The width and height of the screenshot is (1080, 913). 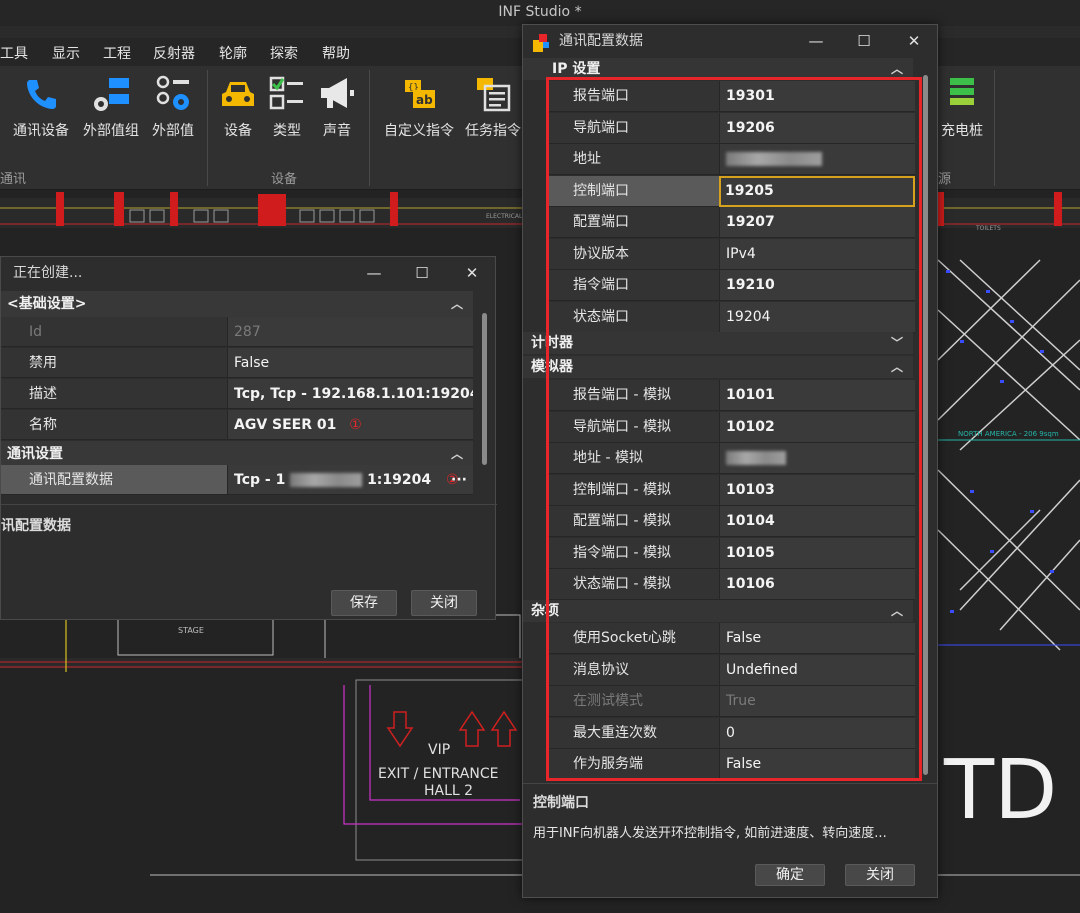 What do you see at coordinates (336, 53) in the screenshot?
I see `menu-help: 帮助` at bounding box center [336, 53].